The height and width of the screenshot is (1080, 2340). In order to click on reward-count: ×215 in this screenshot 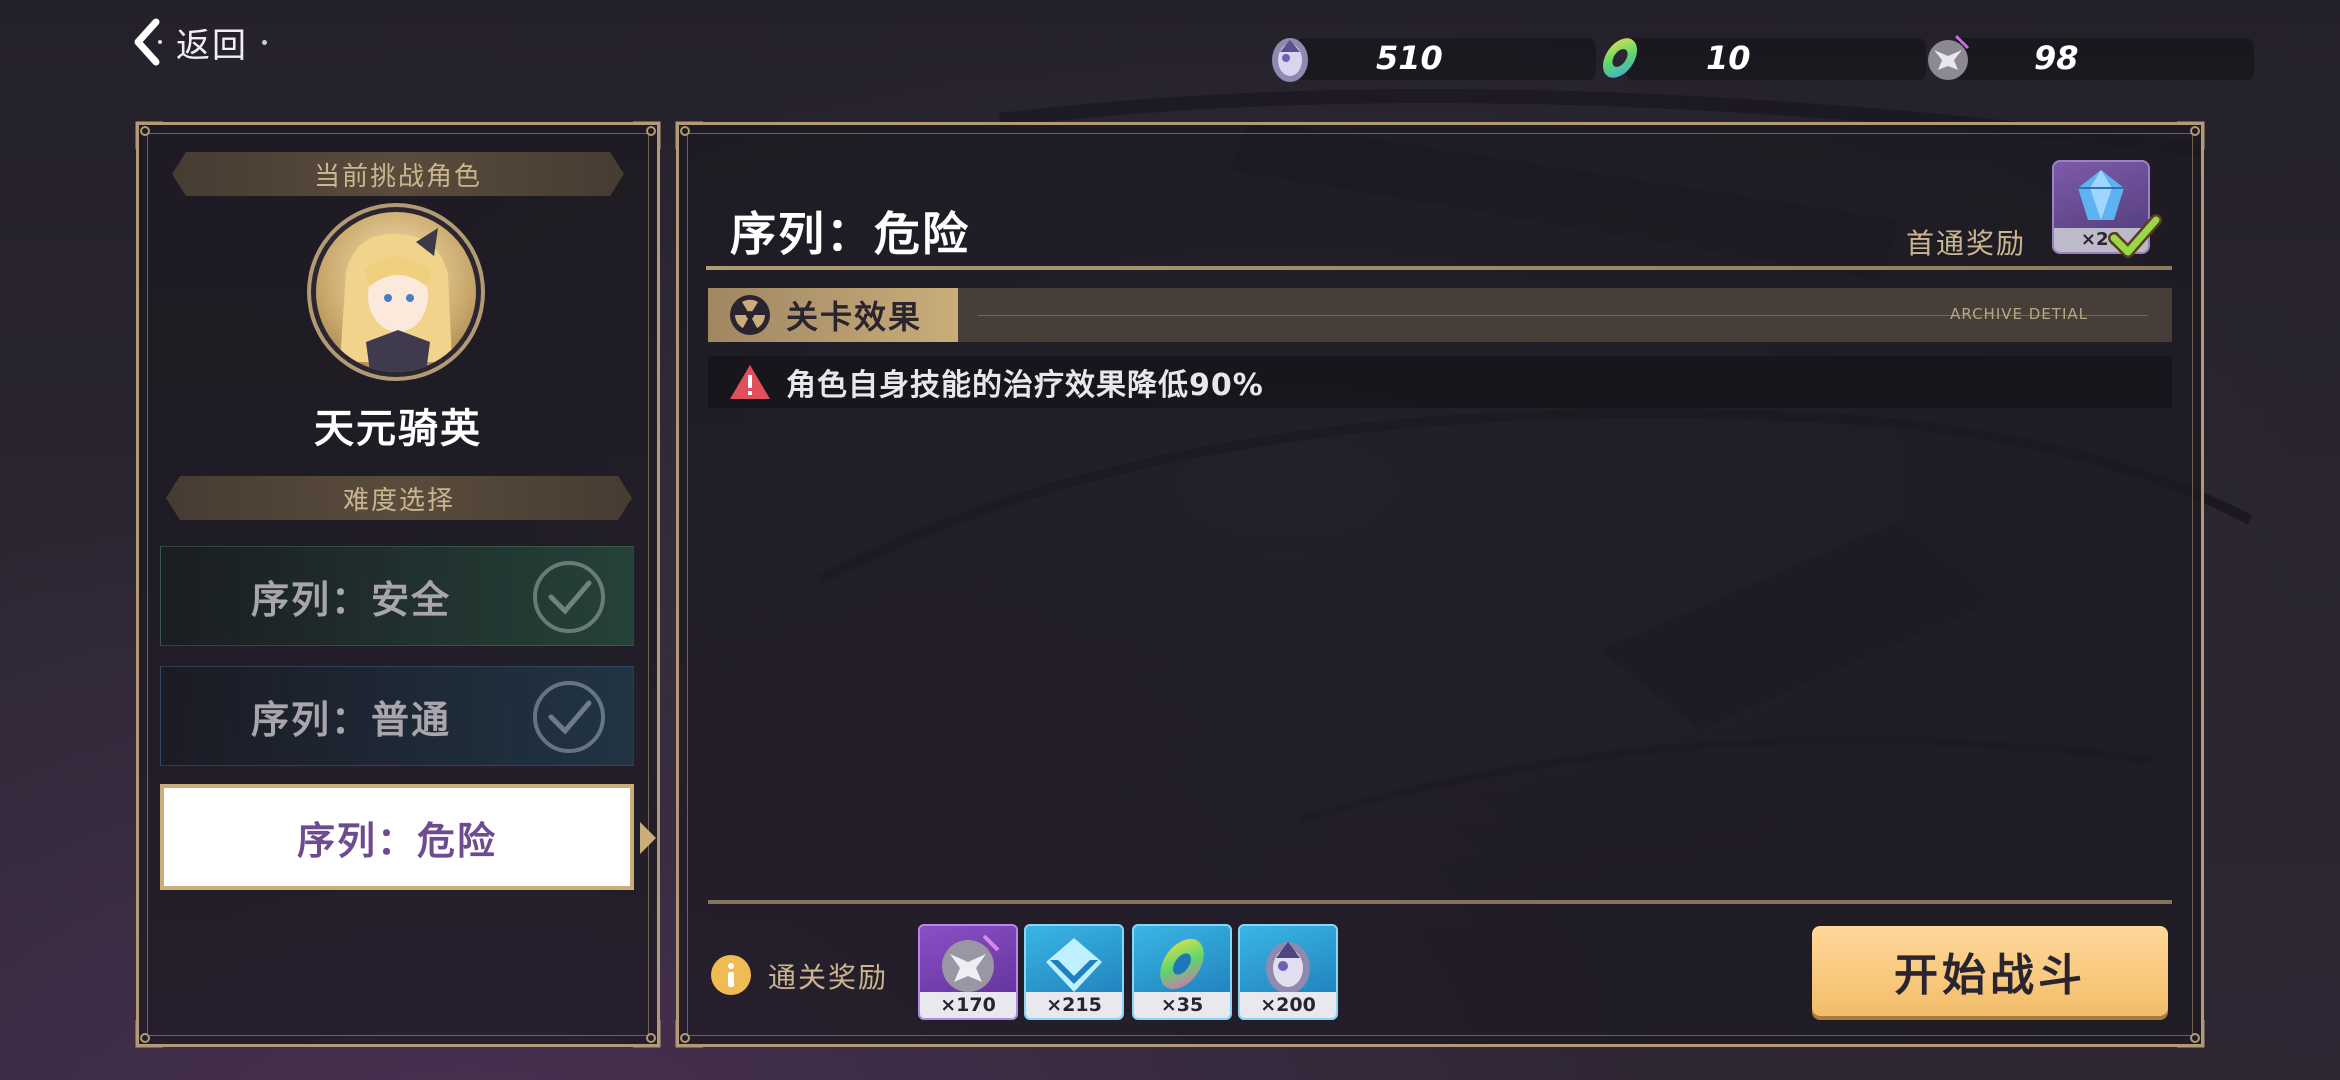, I will do `click(1074, 1005)`.